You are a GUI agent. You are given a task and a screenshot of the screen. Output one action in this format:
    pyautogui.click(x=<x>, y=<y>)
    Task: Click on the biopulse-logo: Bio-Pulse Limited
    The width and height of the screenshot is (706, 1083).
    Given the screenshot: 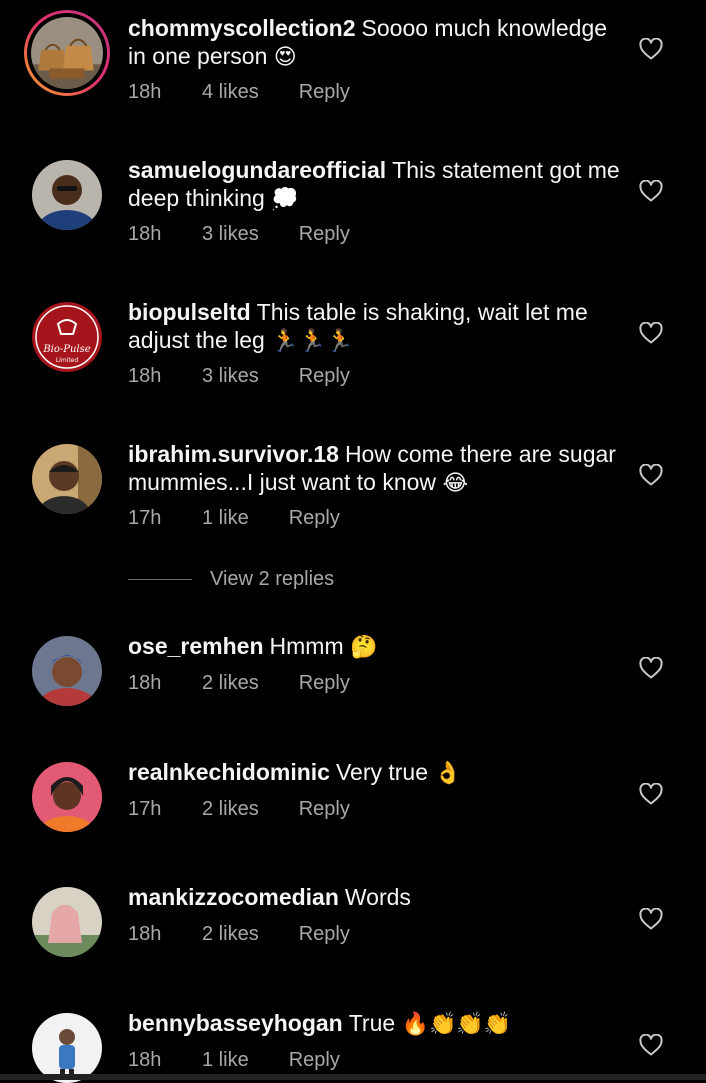 What is the action you would take?
    pyautogui.click(x=67, y=337)
    